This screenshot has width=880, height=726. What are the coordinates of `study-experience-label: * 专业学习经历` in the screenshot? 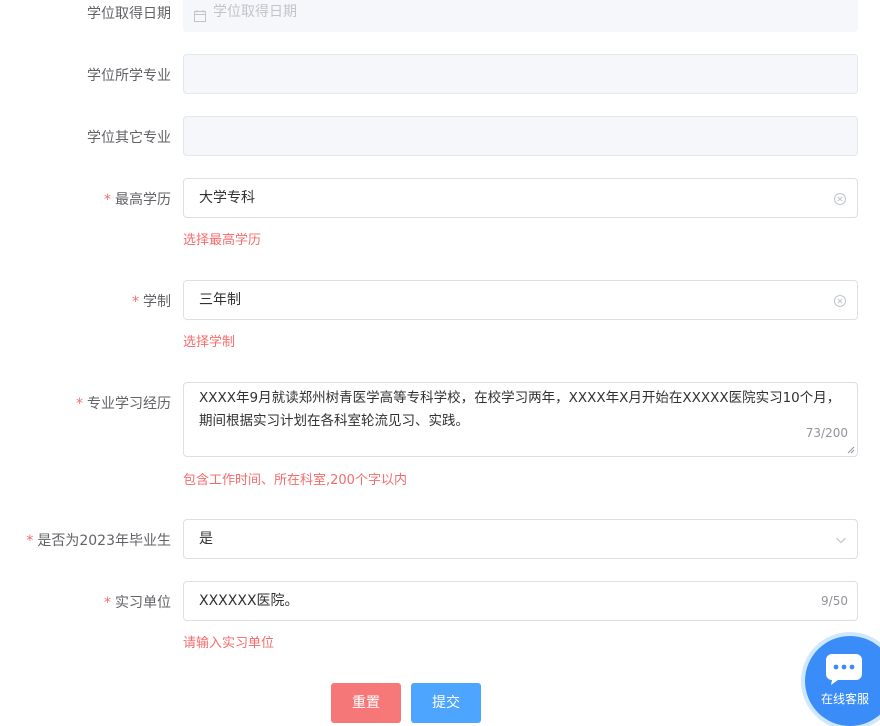 It's located at (123, 404).